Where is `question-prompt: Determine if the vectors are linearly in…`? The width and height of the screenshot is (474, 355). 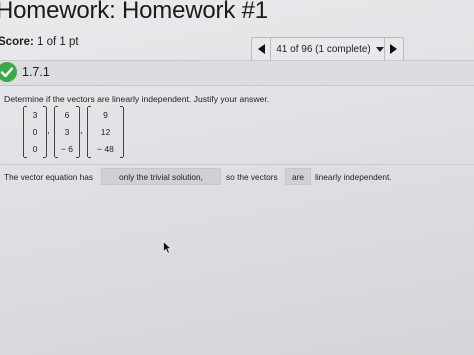
question-prompt: Determine if the vectors are linearly in… is located at coordinates (137, 99).